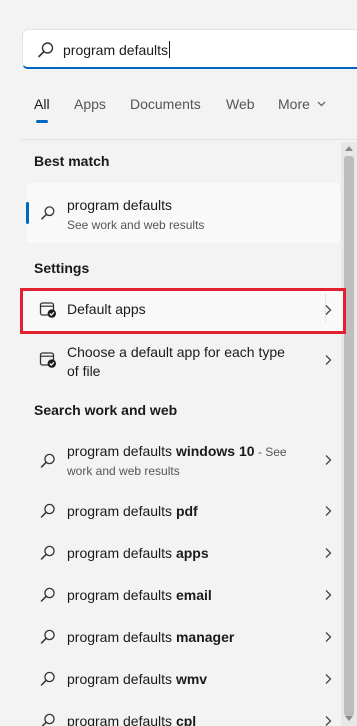 This screenshot has width=357, height=726. What do you see at coordinates (106, 309) in the screenshot?
I see `settings-item-label: Default apps` at bounding box center [106, 309].